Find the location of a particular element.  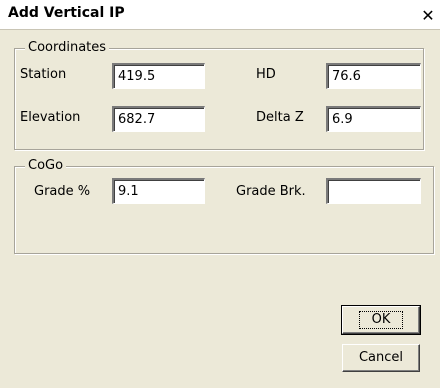

window-title: Add Vertical IP is located at coordinates (66, 13).